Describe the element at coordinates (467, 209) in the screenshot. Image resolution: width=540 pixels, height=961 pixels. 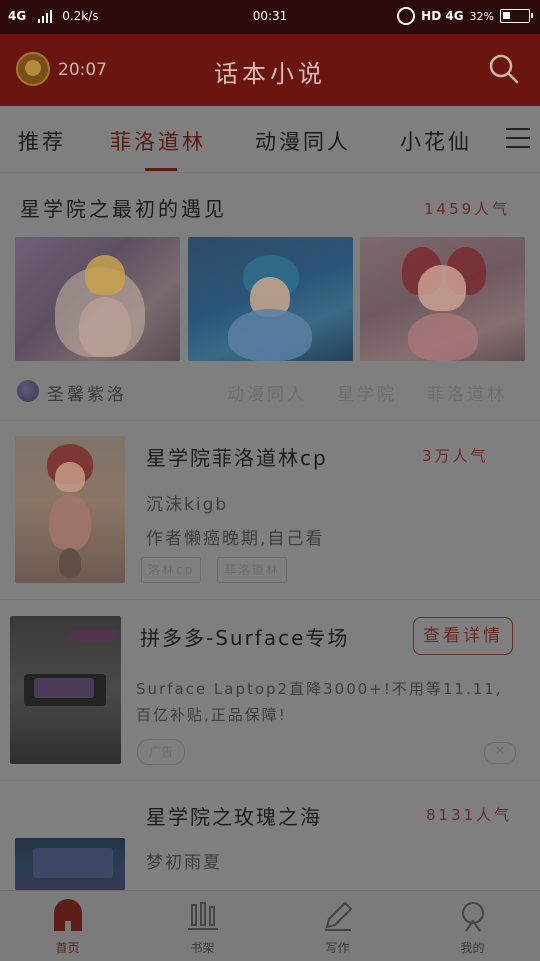
I see `featured-popularity: 1459人气` at that location.